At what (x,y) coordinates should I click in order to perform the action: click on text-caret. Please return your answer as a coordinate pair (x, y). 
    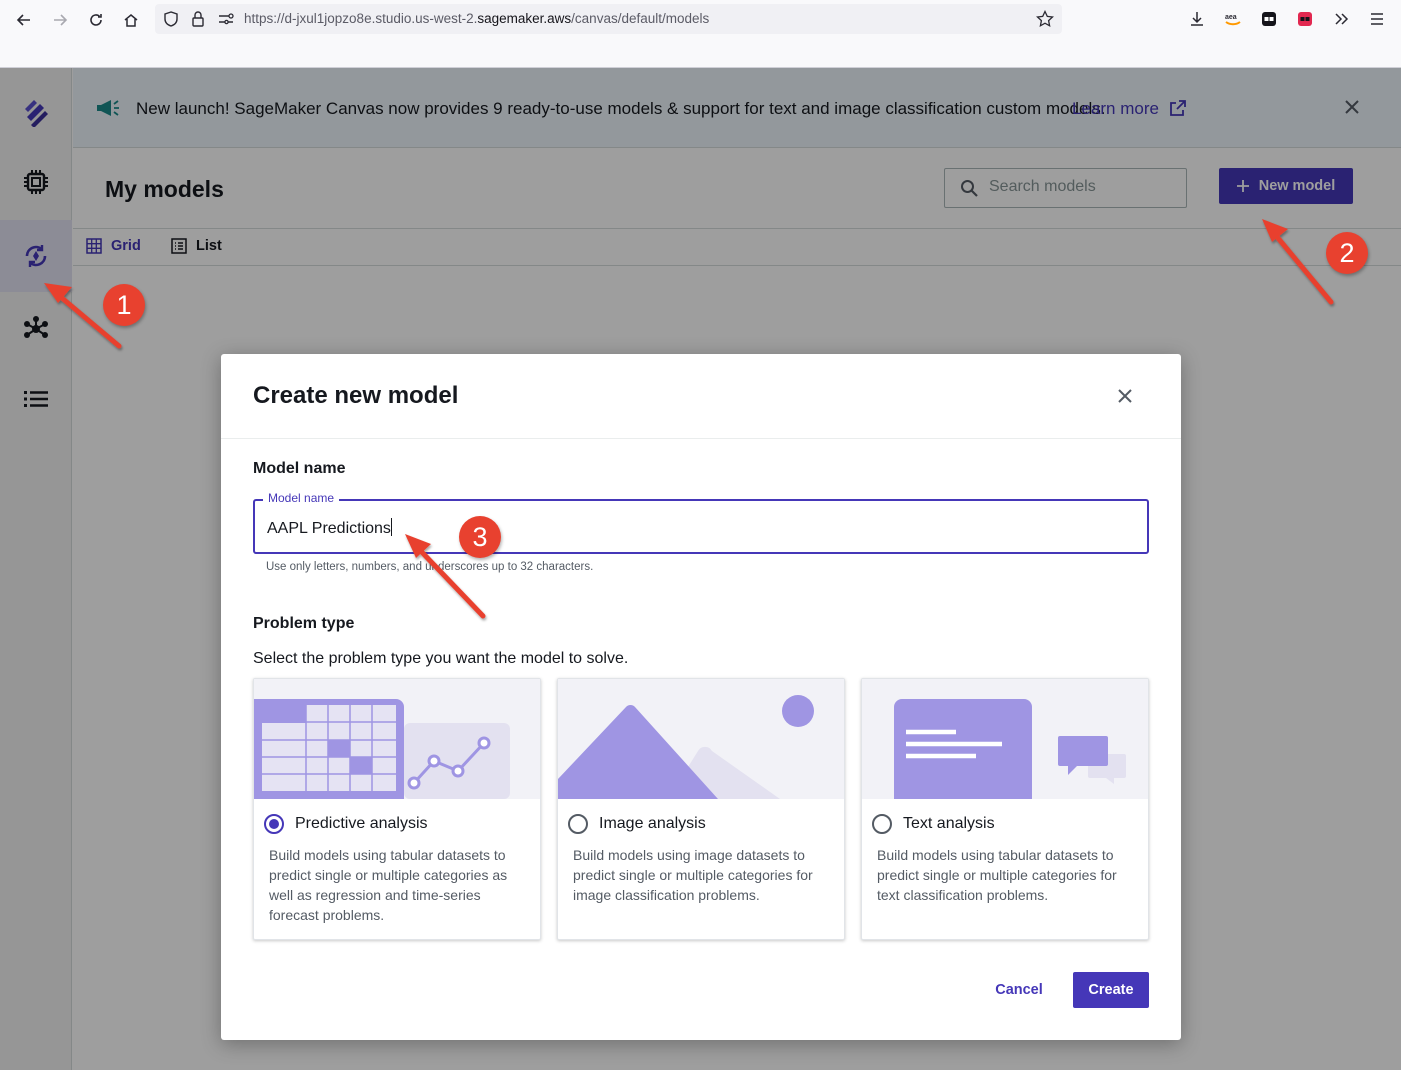
    Looking at the image, I should click on (391, 527).